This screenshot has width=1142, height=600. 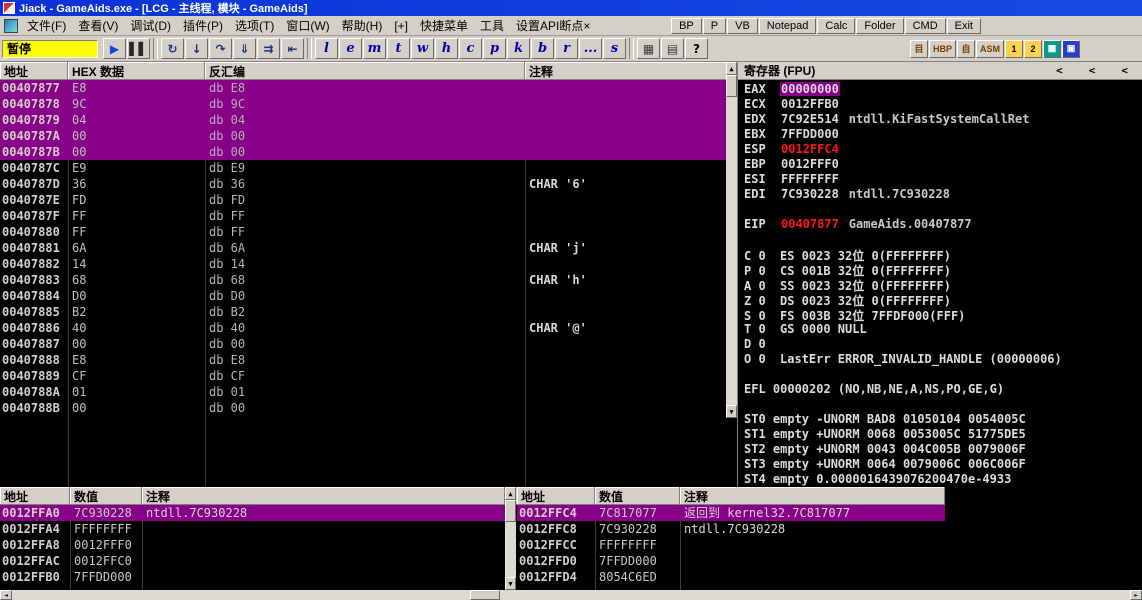 What do you see at coordinates (1052, 48) in the screenshot?
I see `toolbar-mini-button: ▦` at bounding box center [1052, 48].